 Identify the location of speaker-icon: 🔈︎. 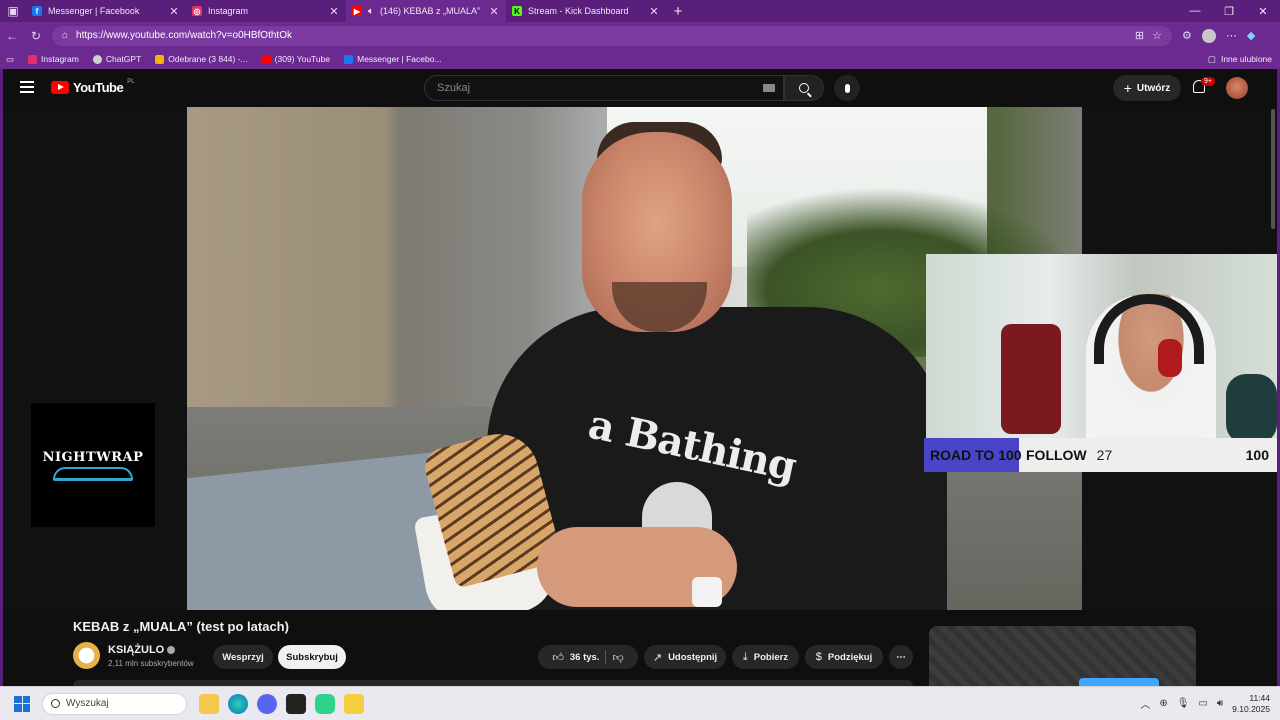
(371, 11).